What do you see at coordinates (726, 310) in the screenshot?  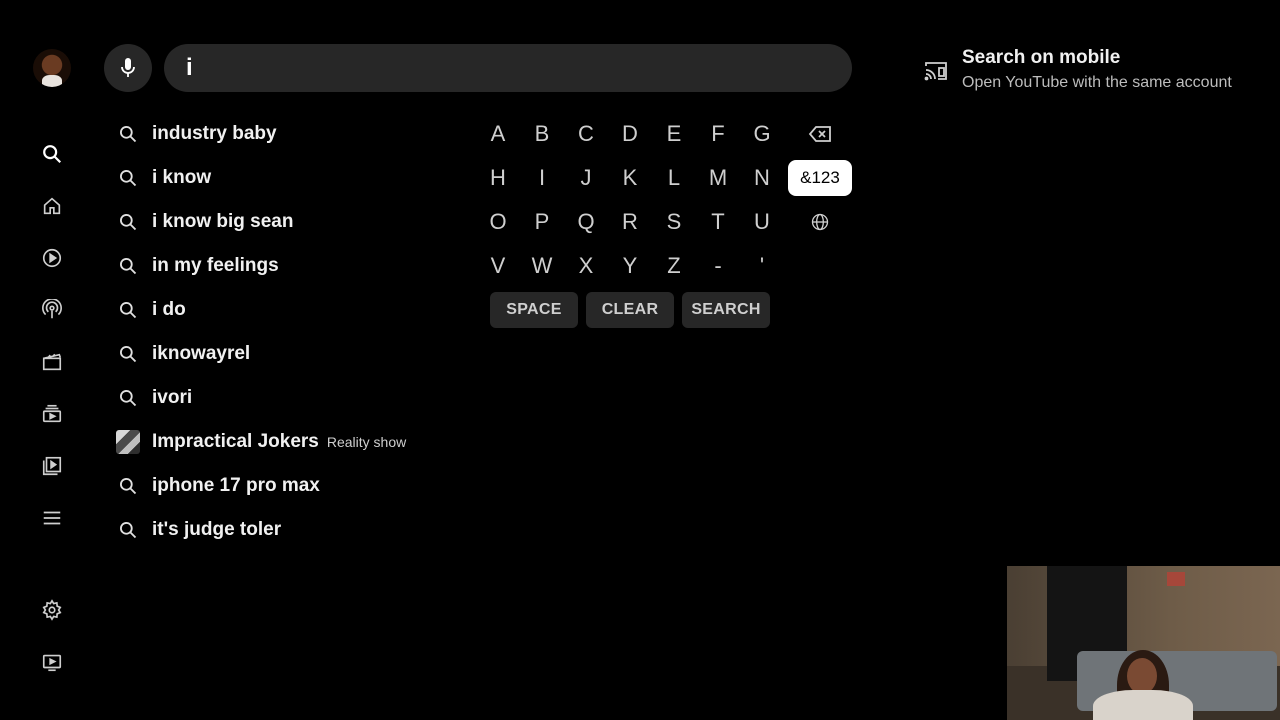 I see `search-key: SEARCH` at bounding box center [726, 310].